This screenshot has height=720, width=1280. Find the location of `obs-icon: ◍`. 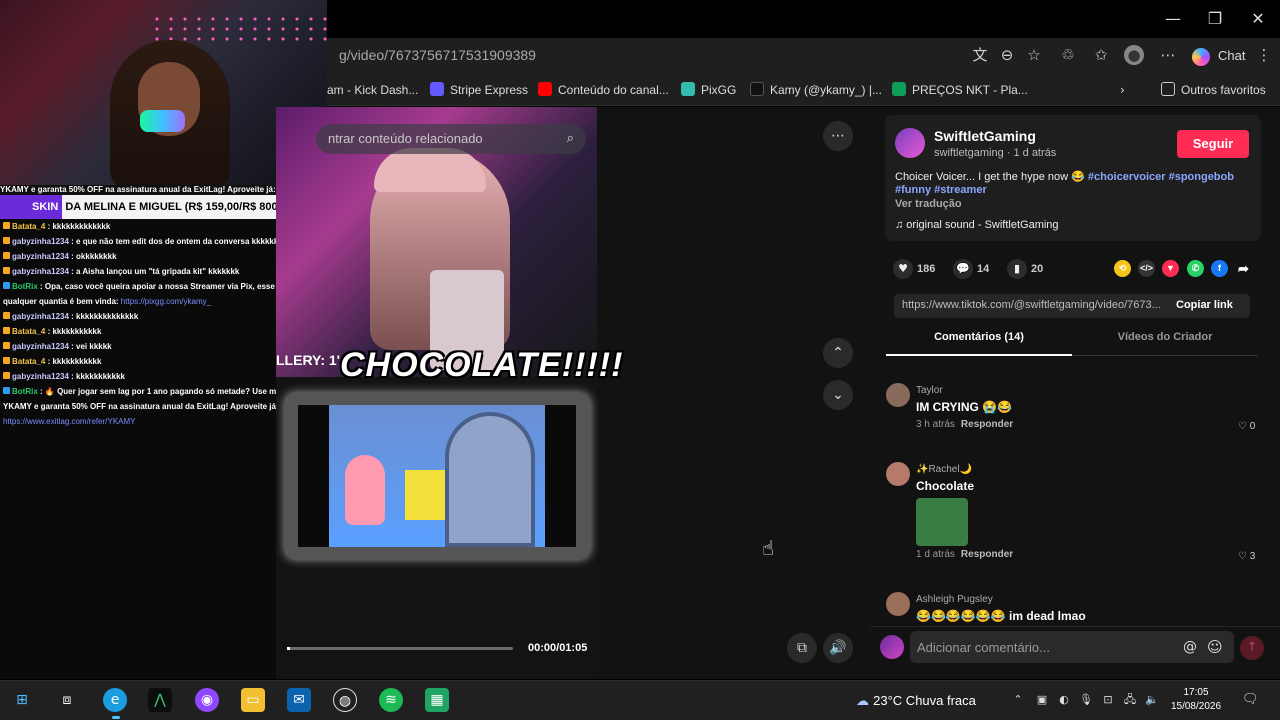

obs-icon: ◍ is located at coordinates (345, 700).